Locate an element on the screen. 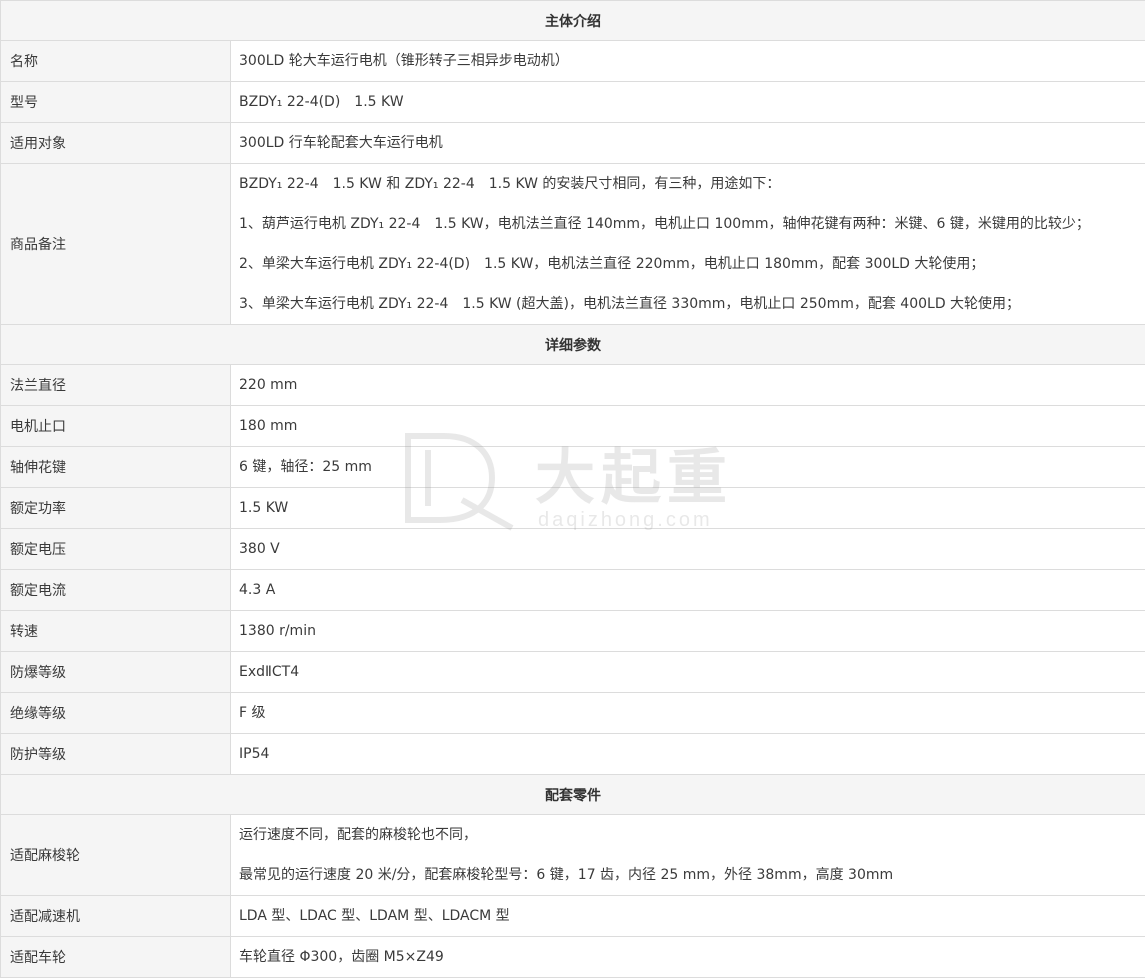 The width and height of the screenshot is (1145, 978). section-title: 详细参数 is located at coordinates (573, 345).